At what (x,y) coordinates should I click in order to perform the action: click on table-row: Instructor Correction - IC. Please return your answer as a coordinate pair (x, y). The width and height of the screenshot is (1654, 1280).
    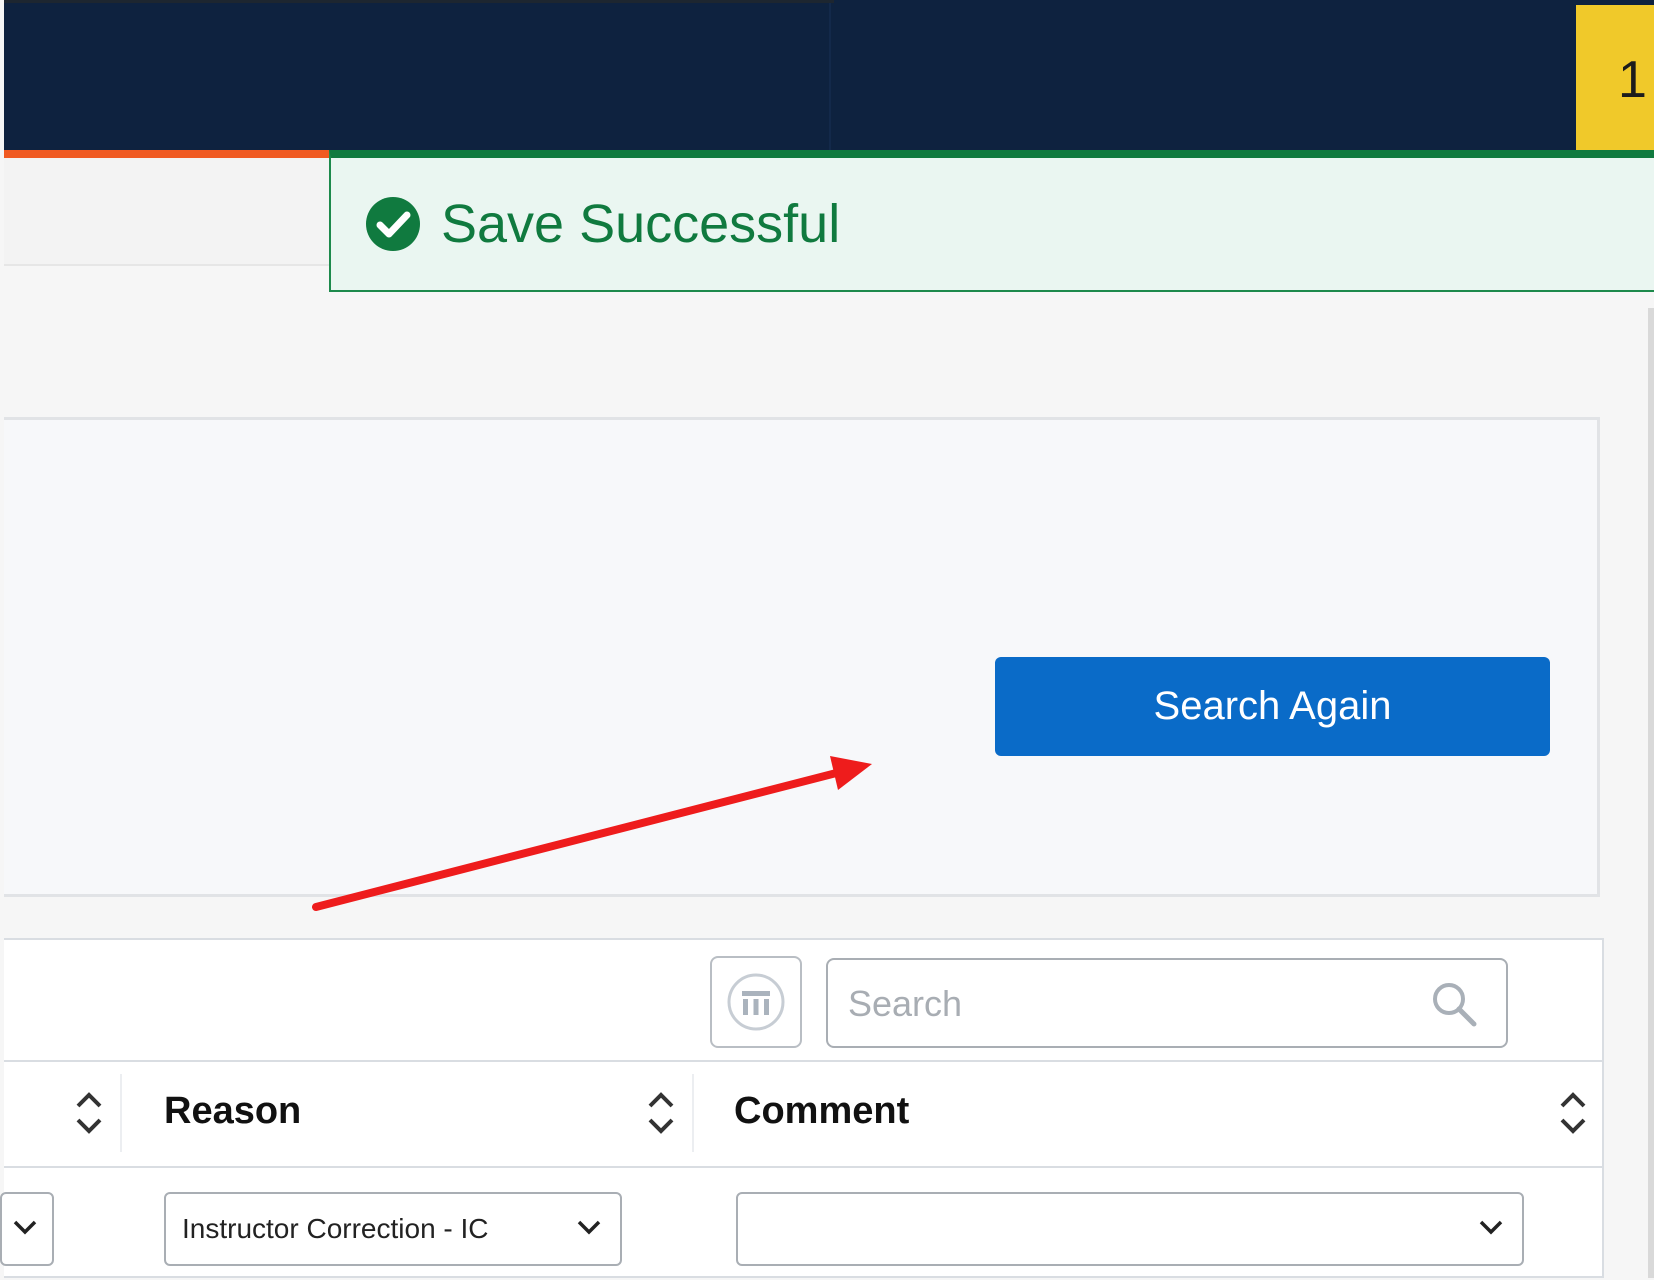
    Looking at the image, I should click on (801, 1224).